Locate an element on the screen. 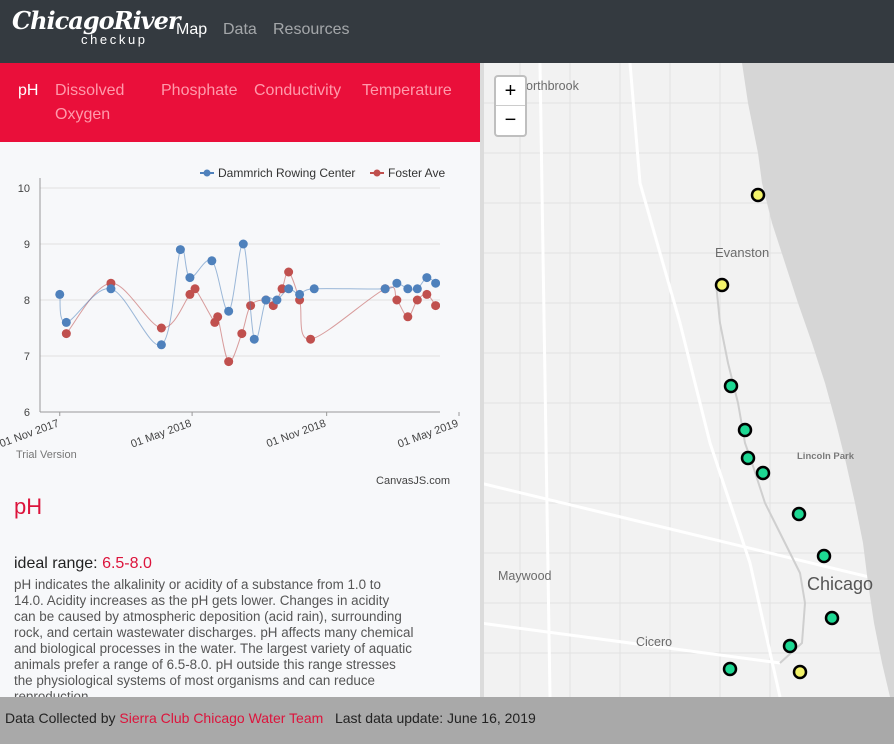 The height and width of the screenshot is (744, 894). site-logo: ChicagoRiver checkup is located at coordinates (96, 28).